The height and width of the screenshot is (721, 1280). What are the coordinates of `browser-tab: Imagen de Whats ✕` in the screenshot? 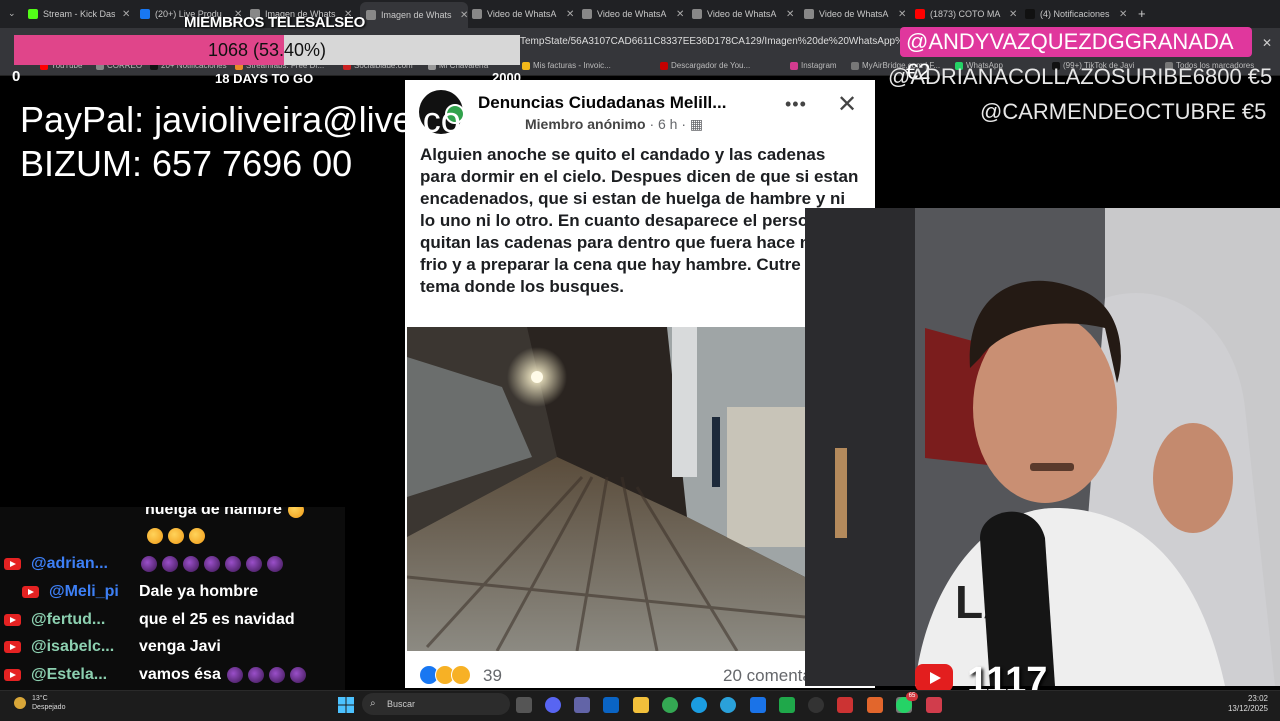 It's located at (414, 15).